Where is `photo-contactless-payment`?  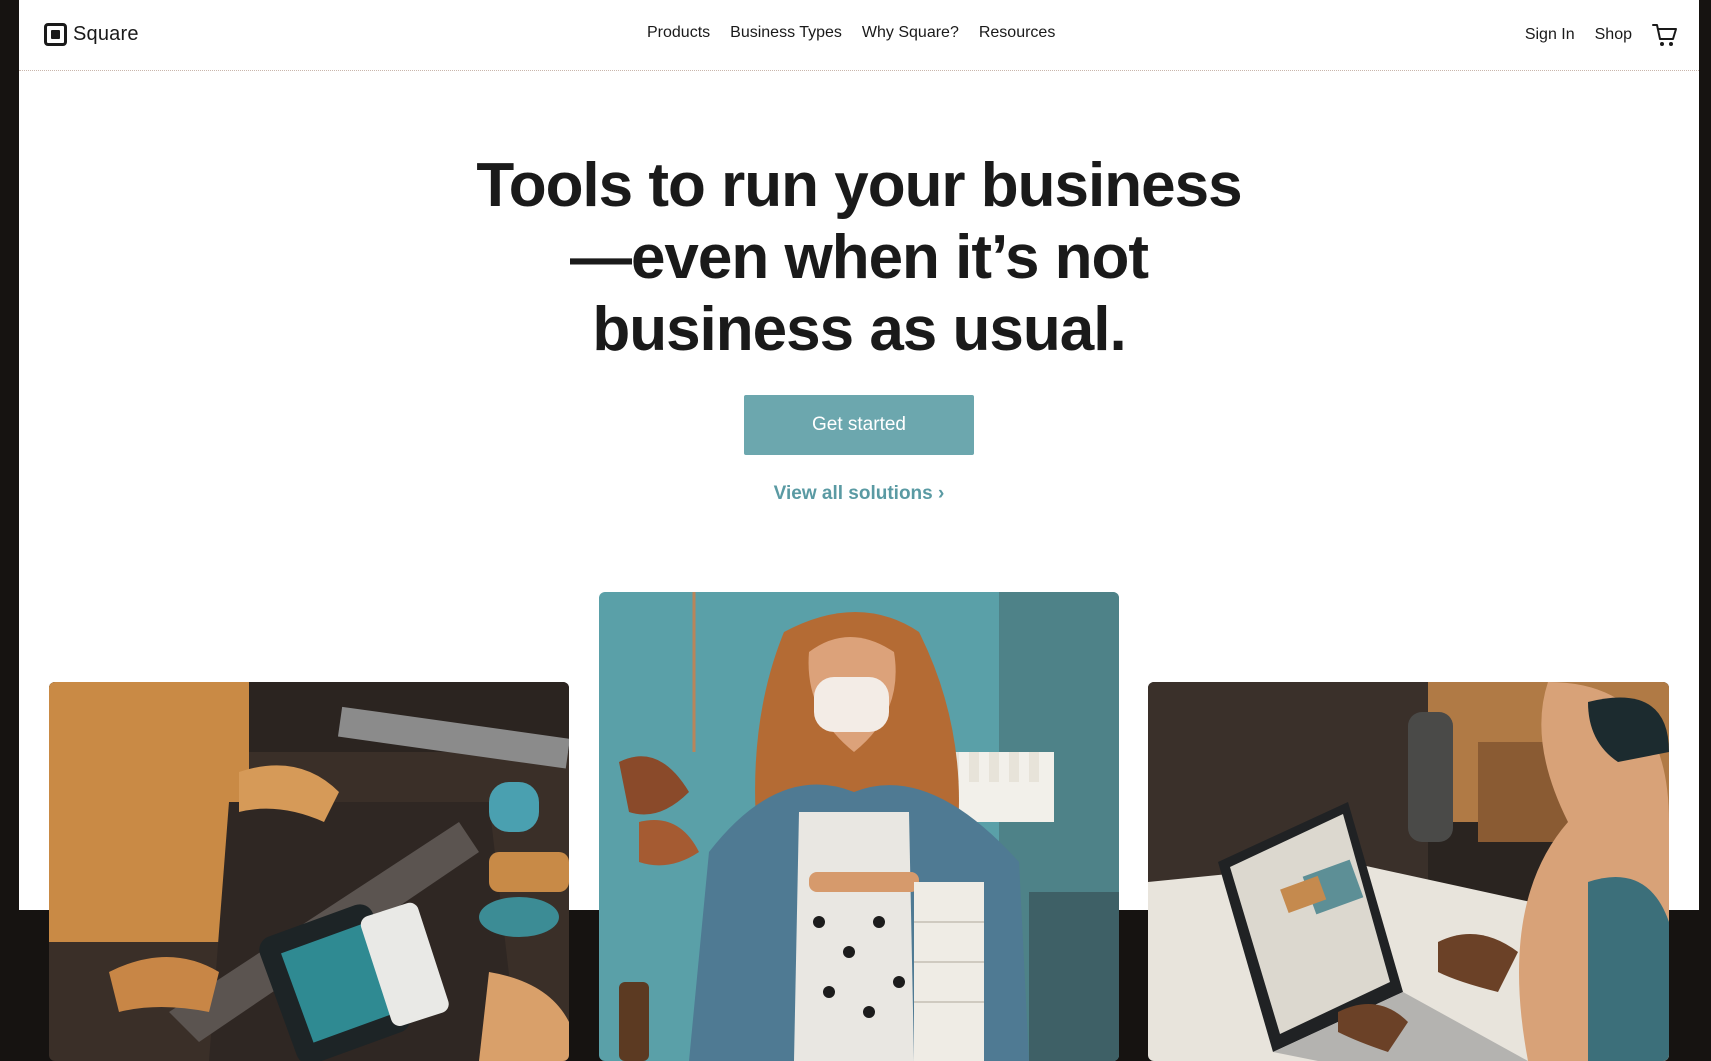 photo-contactless-payment is located at coordinates (309, 871).